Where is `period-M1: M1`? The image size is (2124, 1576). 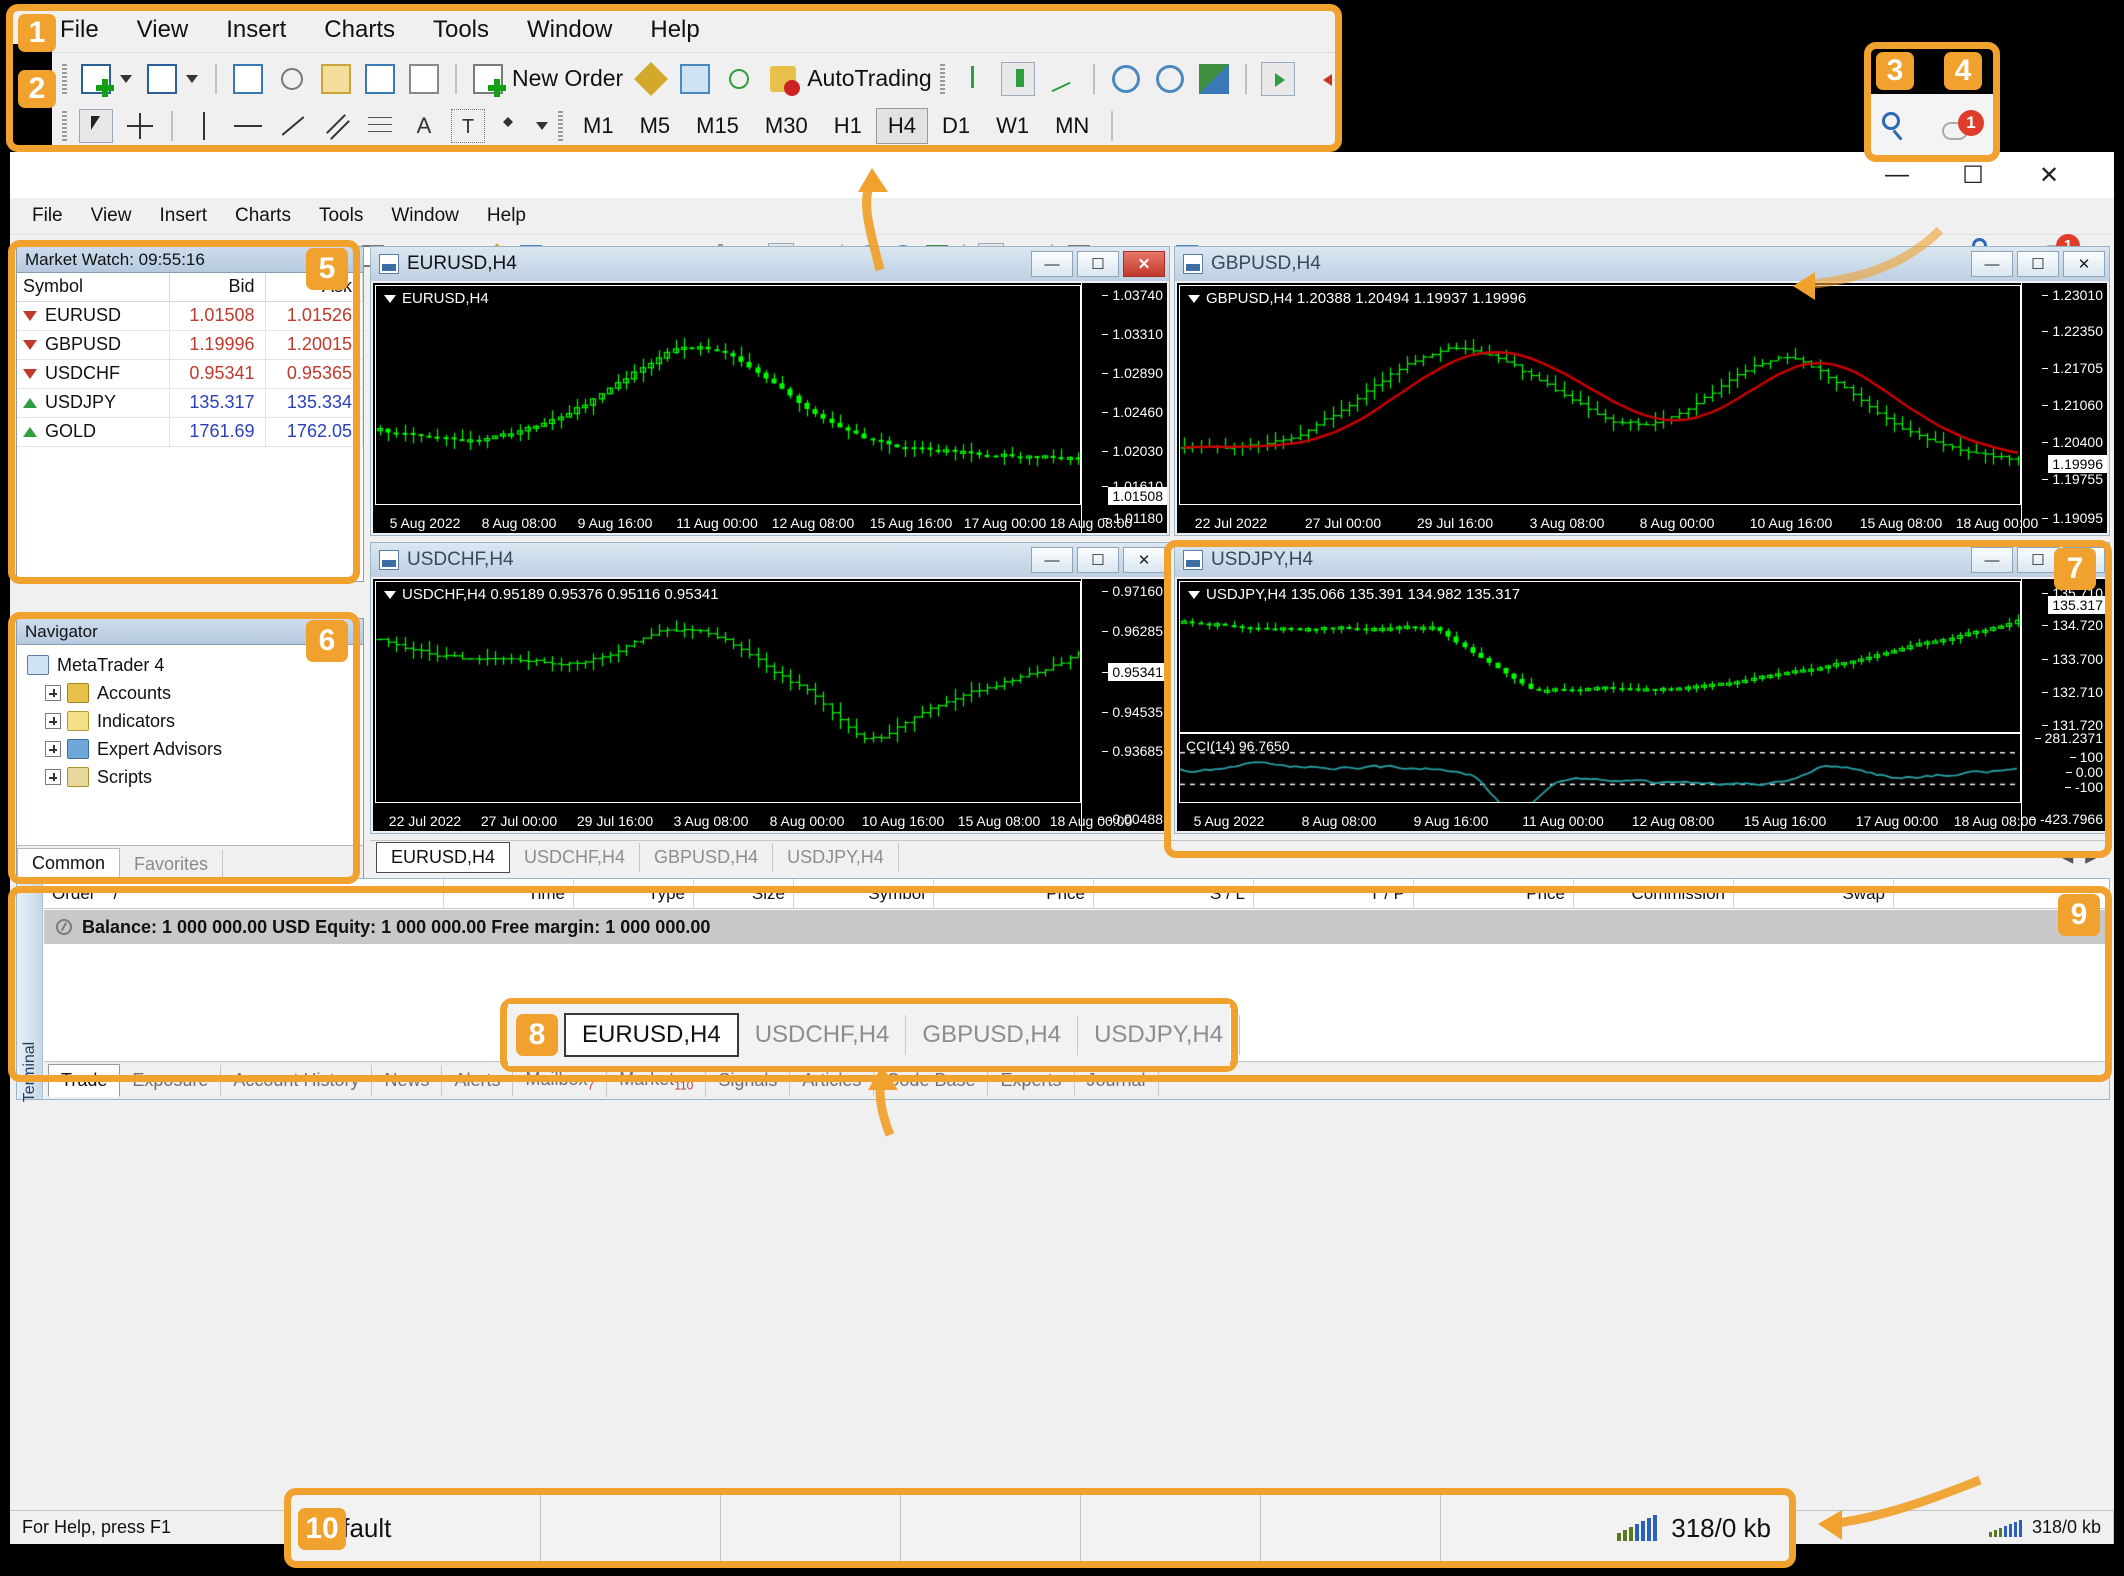
period-M1: M1 is located at coordinates (598, 126).